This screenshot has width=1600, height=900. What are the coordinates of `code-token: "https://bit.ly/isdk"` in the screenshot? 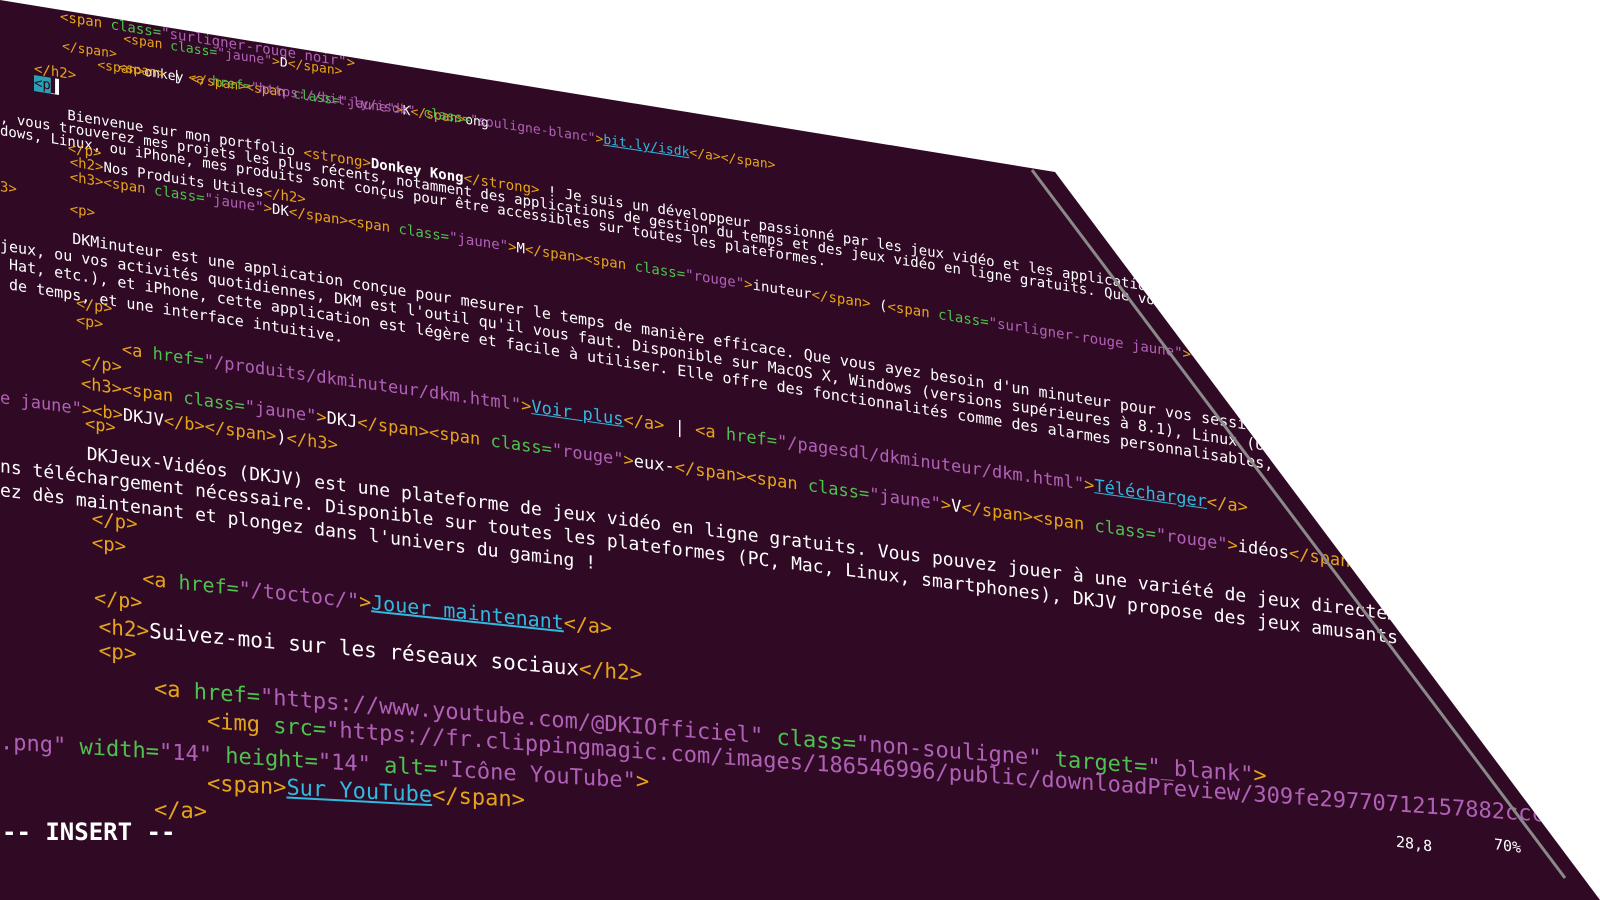 It's located at (333, 99).